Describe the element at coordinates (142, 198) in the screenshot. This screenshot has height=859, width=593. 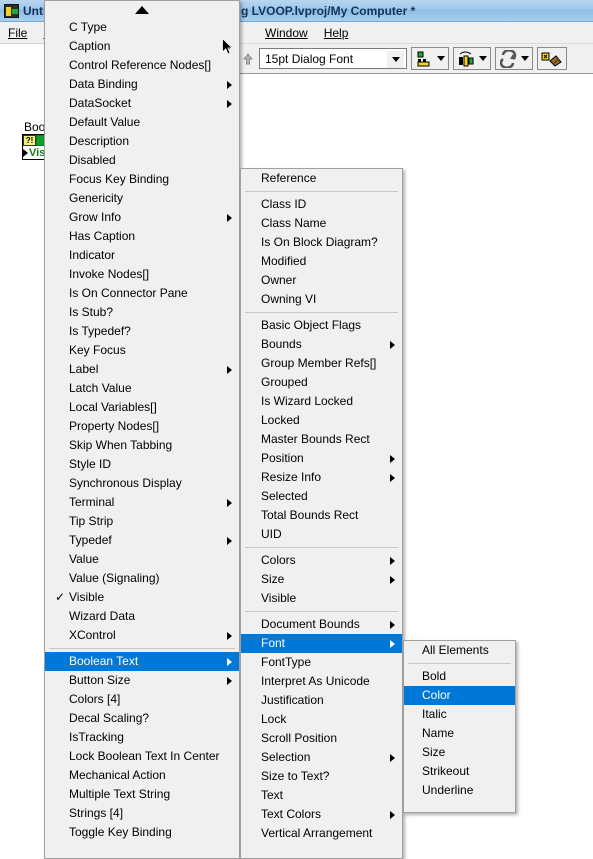
I see `properties-item-genericity: Genericity` at that location.